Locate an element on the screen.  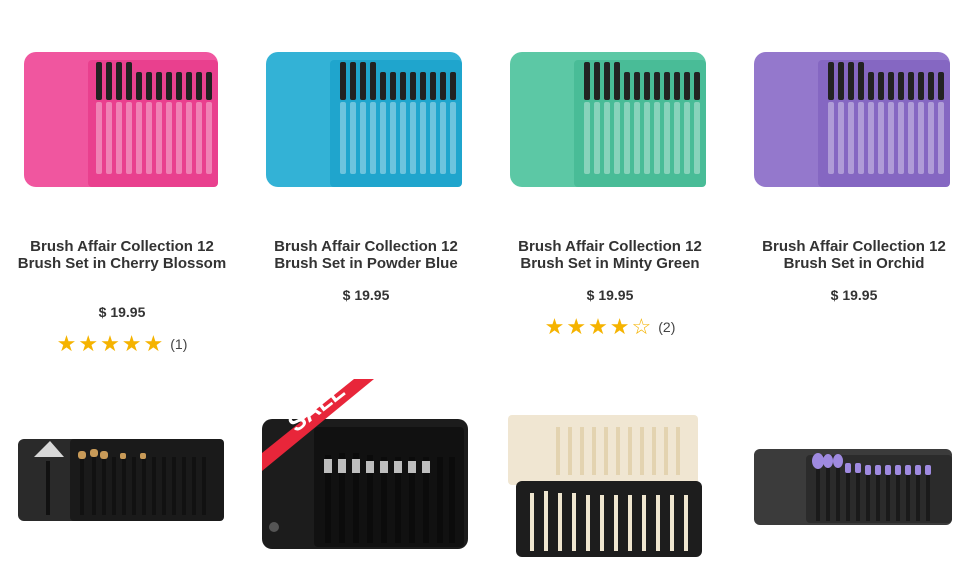
review-count: (1) is located at coordinates (178, 344).